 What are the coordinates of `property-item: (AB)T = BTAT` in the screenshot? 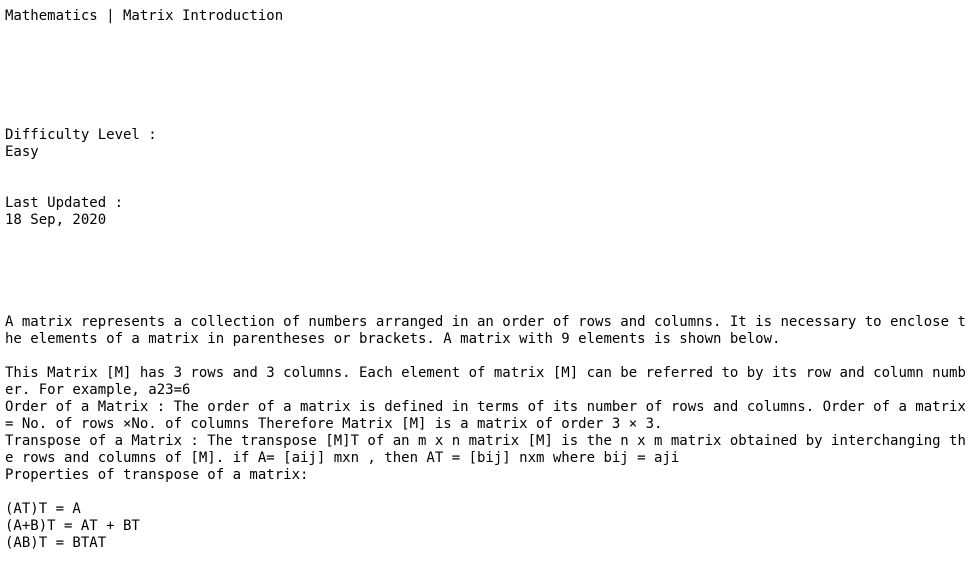 It's located at (56, 543).